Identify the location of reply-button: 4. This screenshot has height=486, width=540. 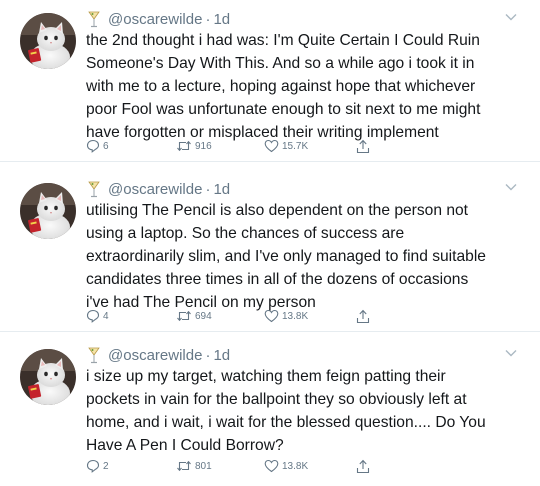
(97, 316).